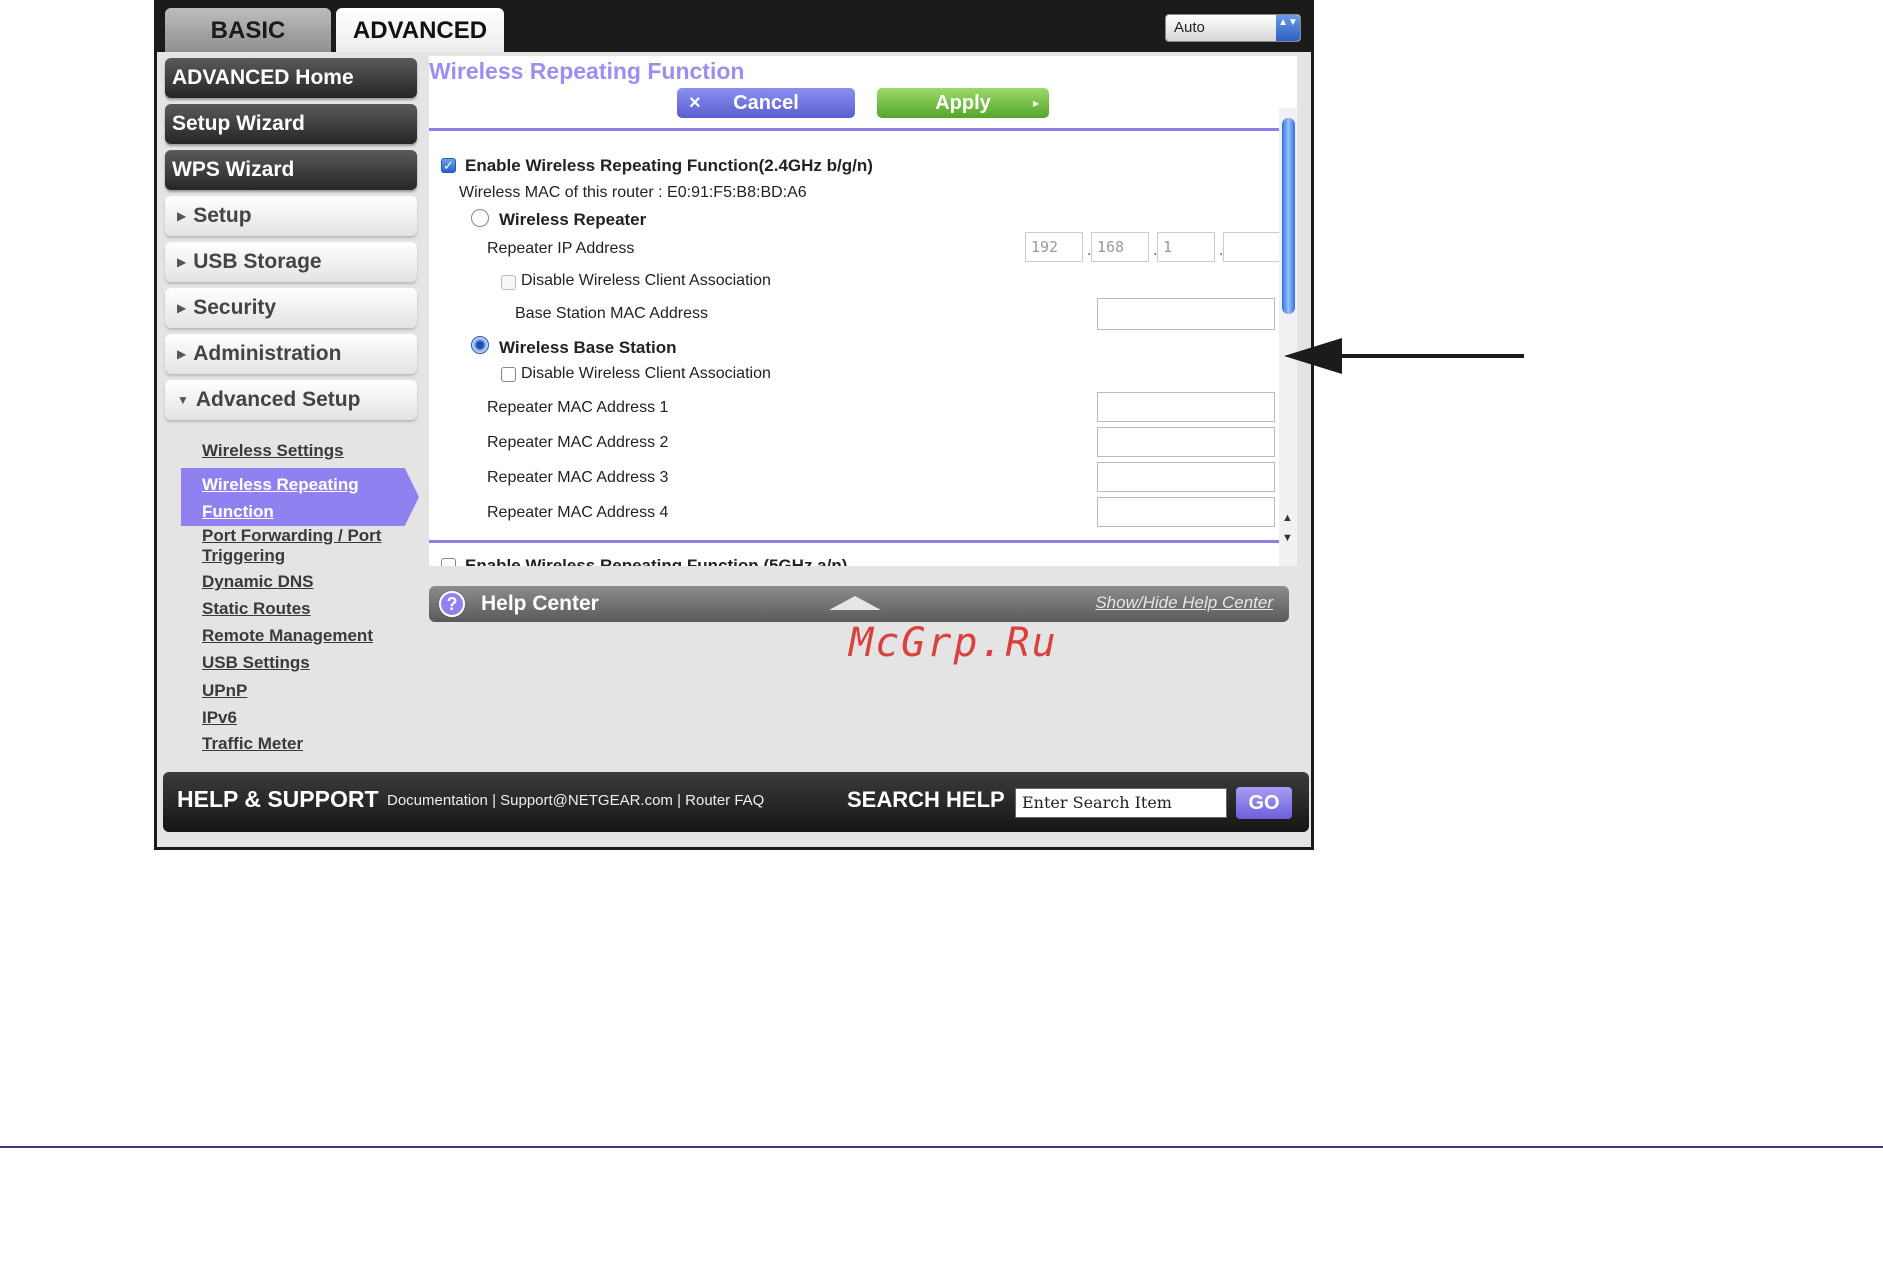  What do you see at coordinates (291, 124) in the screenshot?
I see `sidebar-setup-wizard: Setup Wizard` at bounding box center [291, 124].